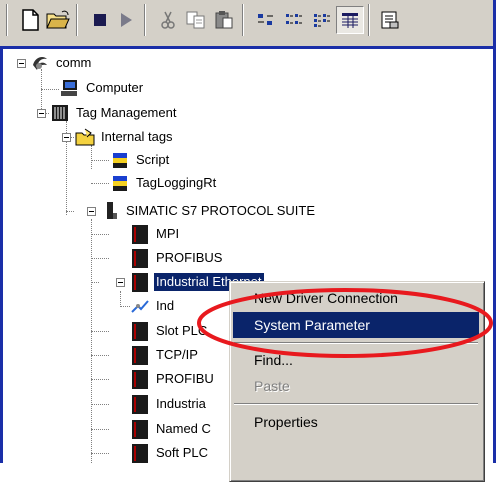 The height and width of the screenshot is (482, 496). I want to click on tree-node-industrial-child: Ind, so click(153, 306).